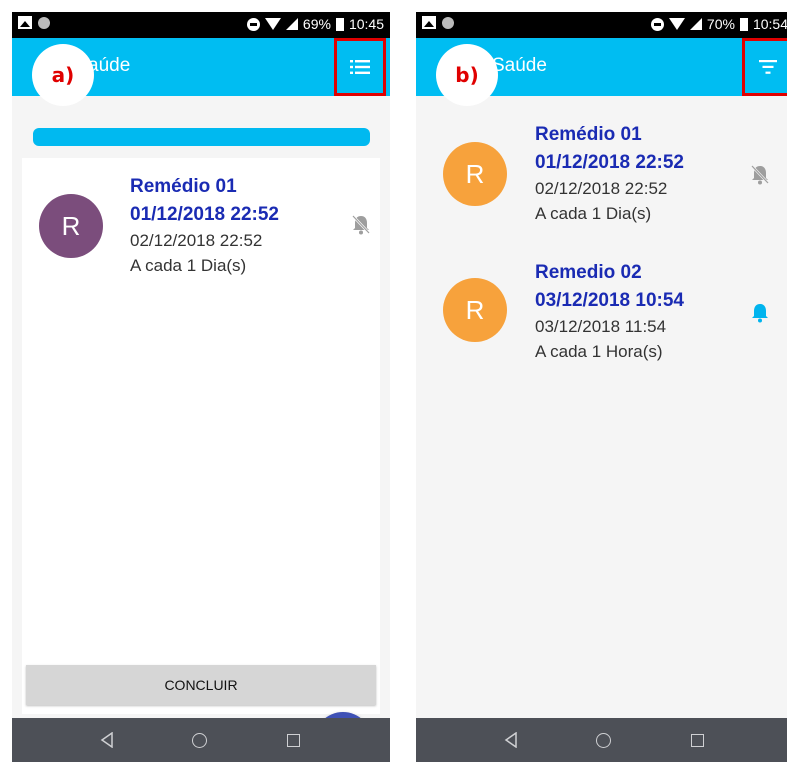 Image resolution: width=787 pixels, height=762 pixels. Describe the element at coordinates (720, 24) in the screenshot. I see `battery-percent: 70%` at that location.